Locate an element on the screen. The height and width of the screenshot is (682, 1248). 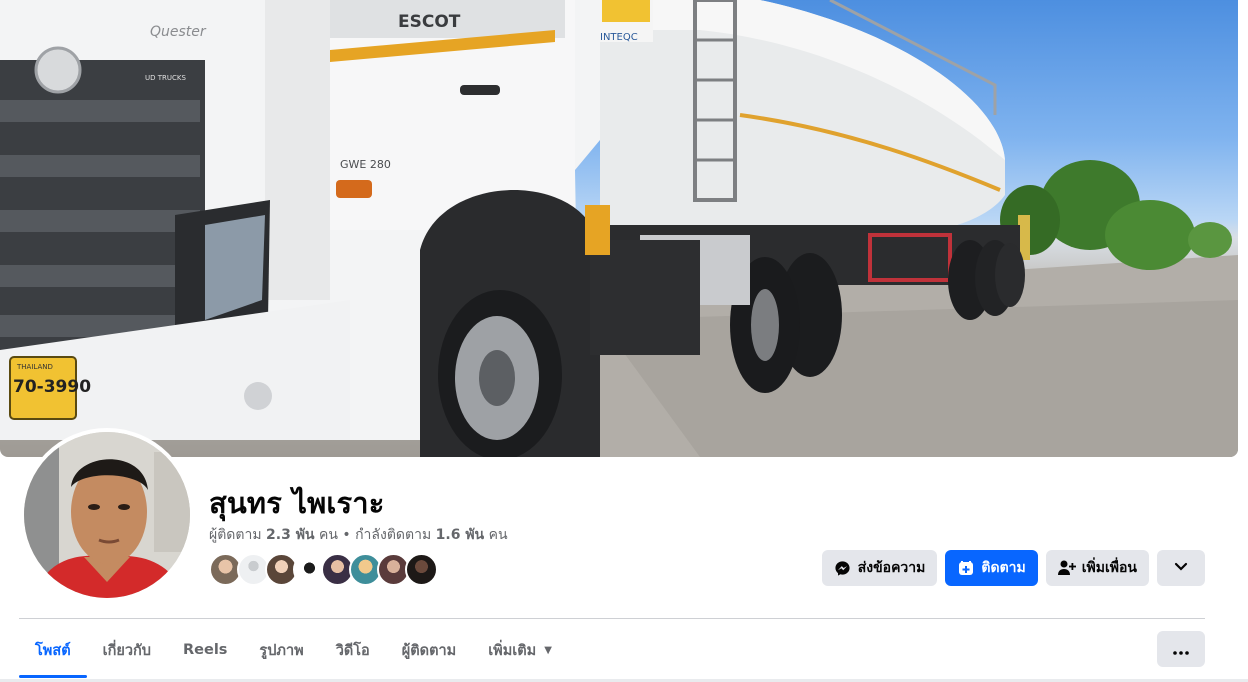
tab-reels: Reels is located at coordinates (205, 650).